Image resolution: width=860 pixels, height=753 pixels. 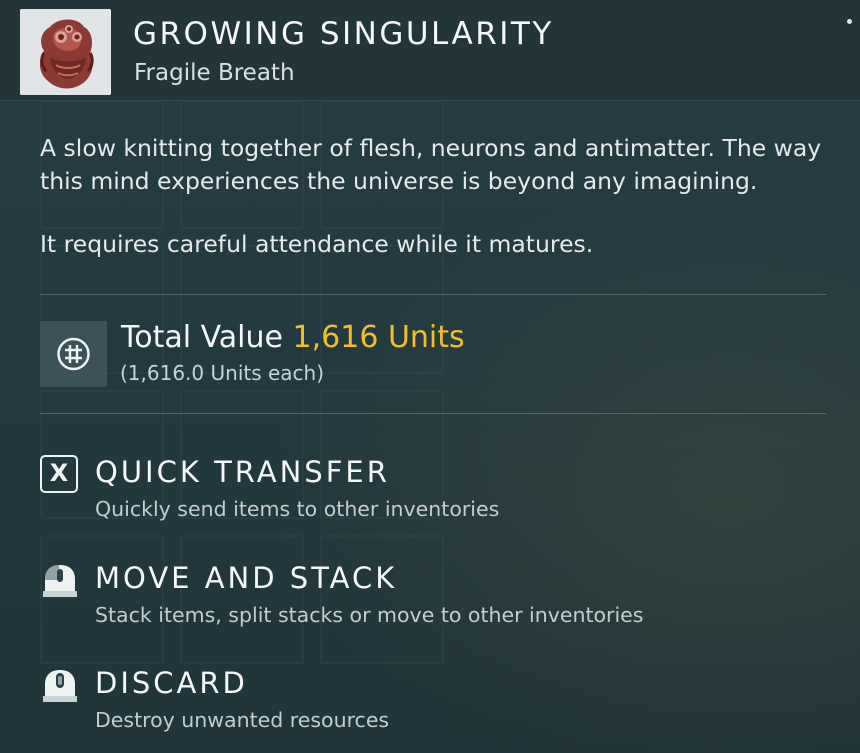 I want to click on mouse-left-click-icon, so click(x=60, y=581).